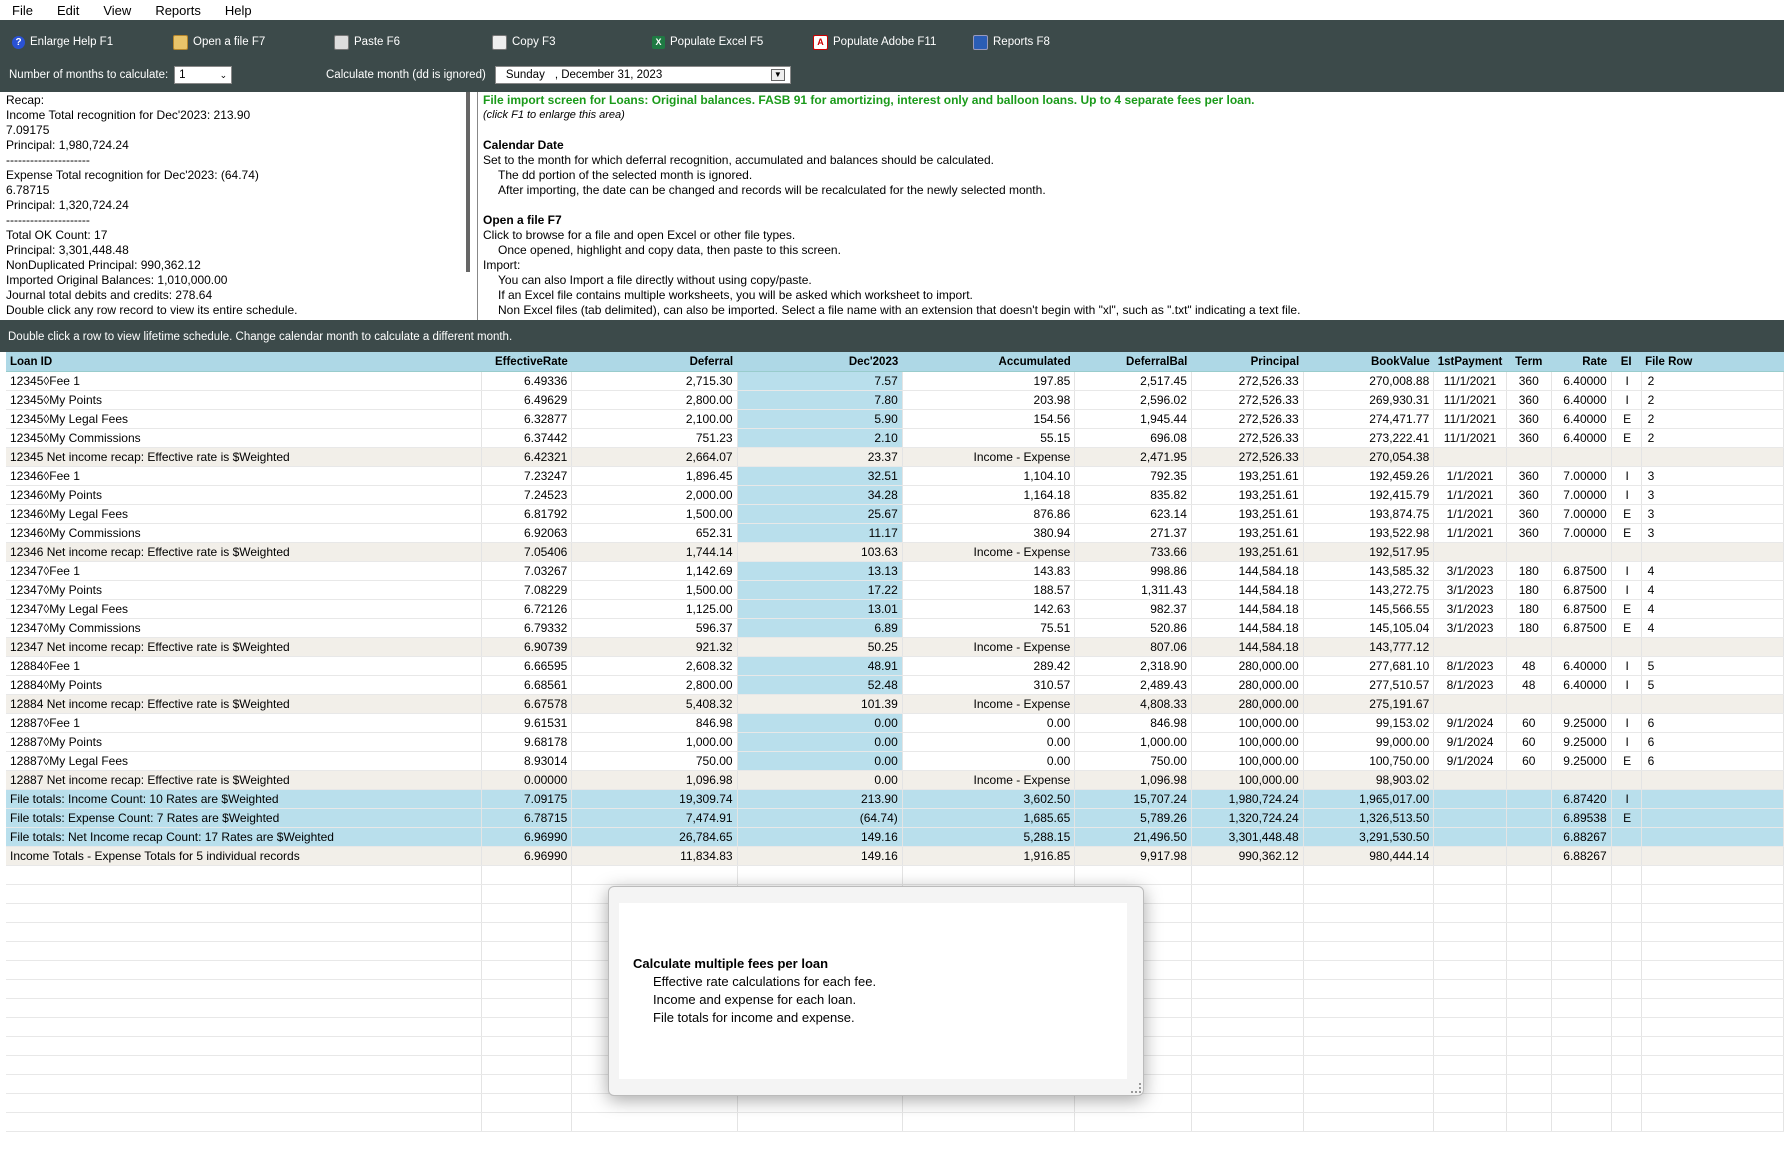 The image size is (1784, 1158). What do you see at coordinates (707, 42) in the screenshot?
I see `populate-excel-button: X Populate Excel F5` at bounding box center [707, 42].